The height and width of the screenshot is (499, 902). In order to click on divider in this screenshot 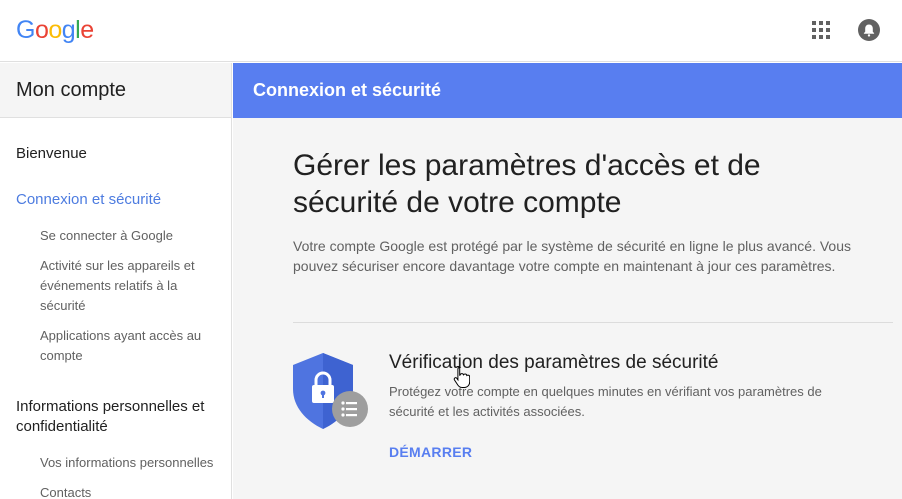, I will do `click(593, 322)`.